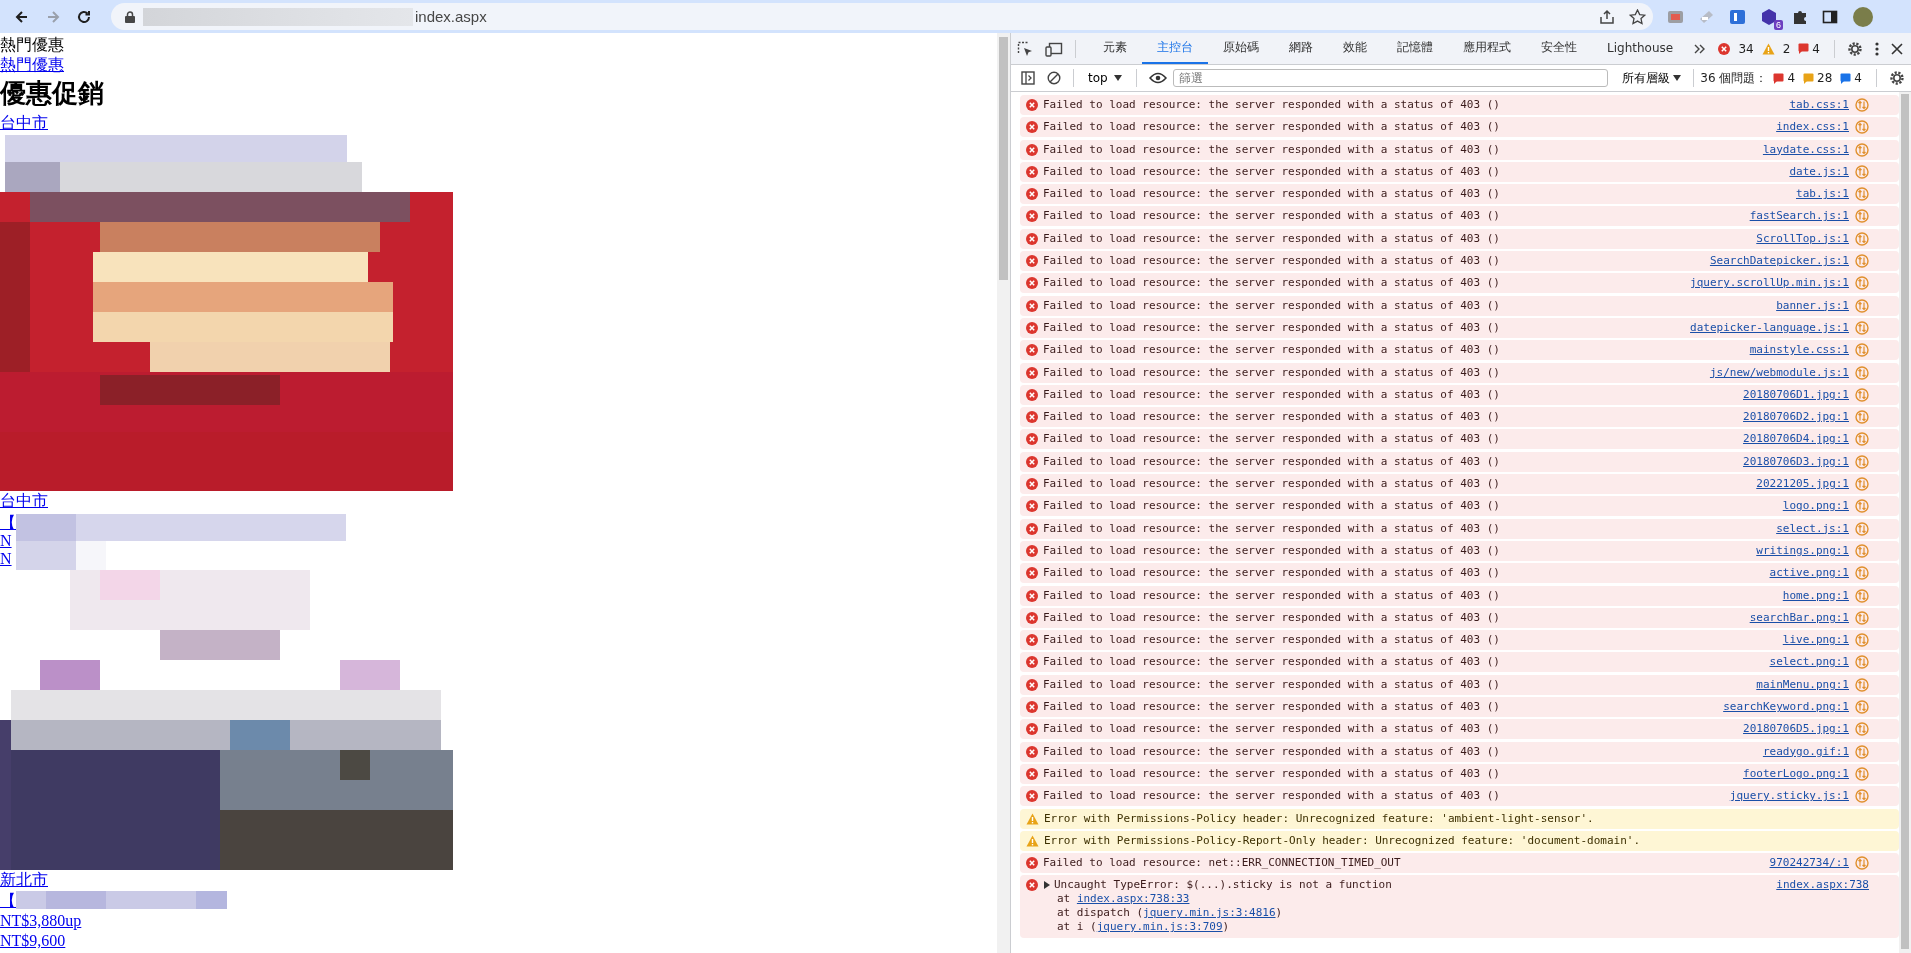 Image resolution: width=1911 pixels, height=953 pixels. Describe the element at coordinates (1799, 350) in the screenshot. I see `source-link: mainstyle.css:1` at that location.